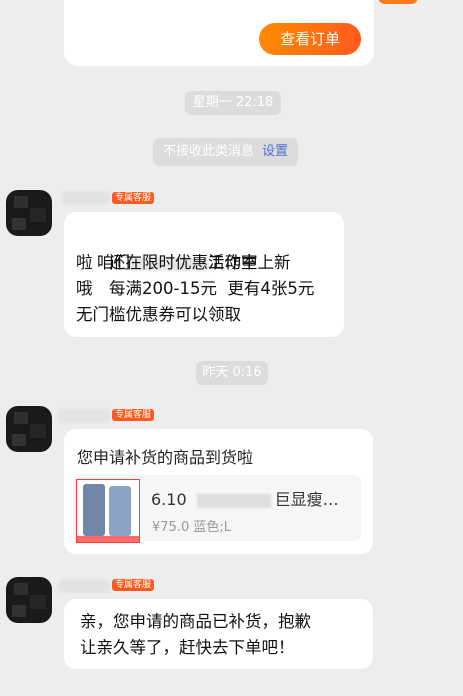 This screenshot has height=696, width=463. Describe the element at coordinates (195, 288) in the screenshot. I see `message1-line3: 哦 每满200-15元 更有4张5元` at that location.